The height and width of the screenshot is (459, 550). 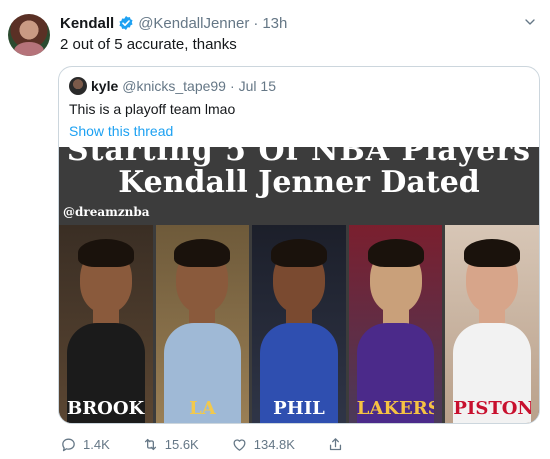 I want to click on reply-count: 1.4K, so click(x=96, y=444).